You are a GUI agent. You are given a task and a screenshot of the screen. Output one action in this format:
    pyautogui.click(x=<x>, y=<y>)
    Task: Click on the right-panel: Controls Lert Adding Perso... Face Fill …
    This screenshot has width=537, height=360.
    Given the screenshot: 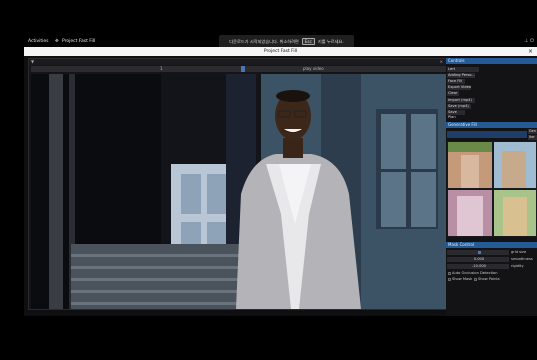 What is the action you would take?
    pyautogui.click(x=491, y=187)
    